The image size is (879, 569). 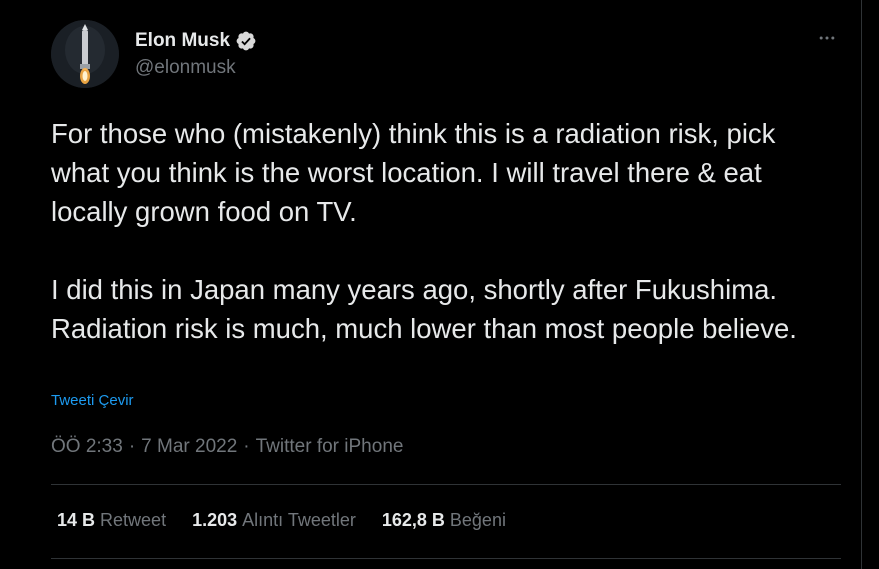 What do you see at coordinates (215, 520) in the screenshot?
I see `quote-tweets-count: 1.203` at bounding box center [215, 520].